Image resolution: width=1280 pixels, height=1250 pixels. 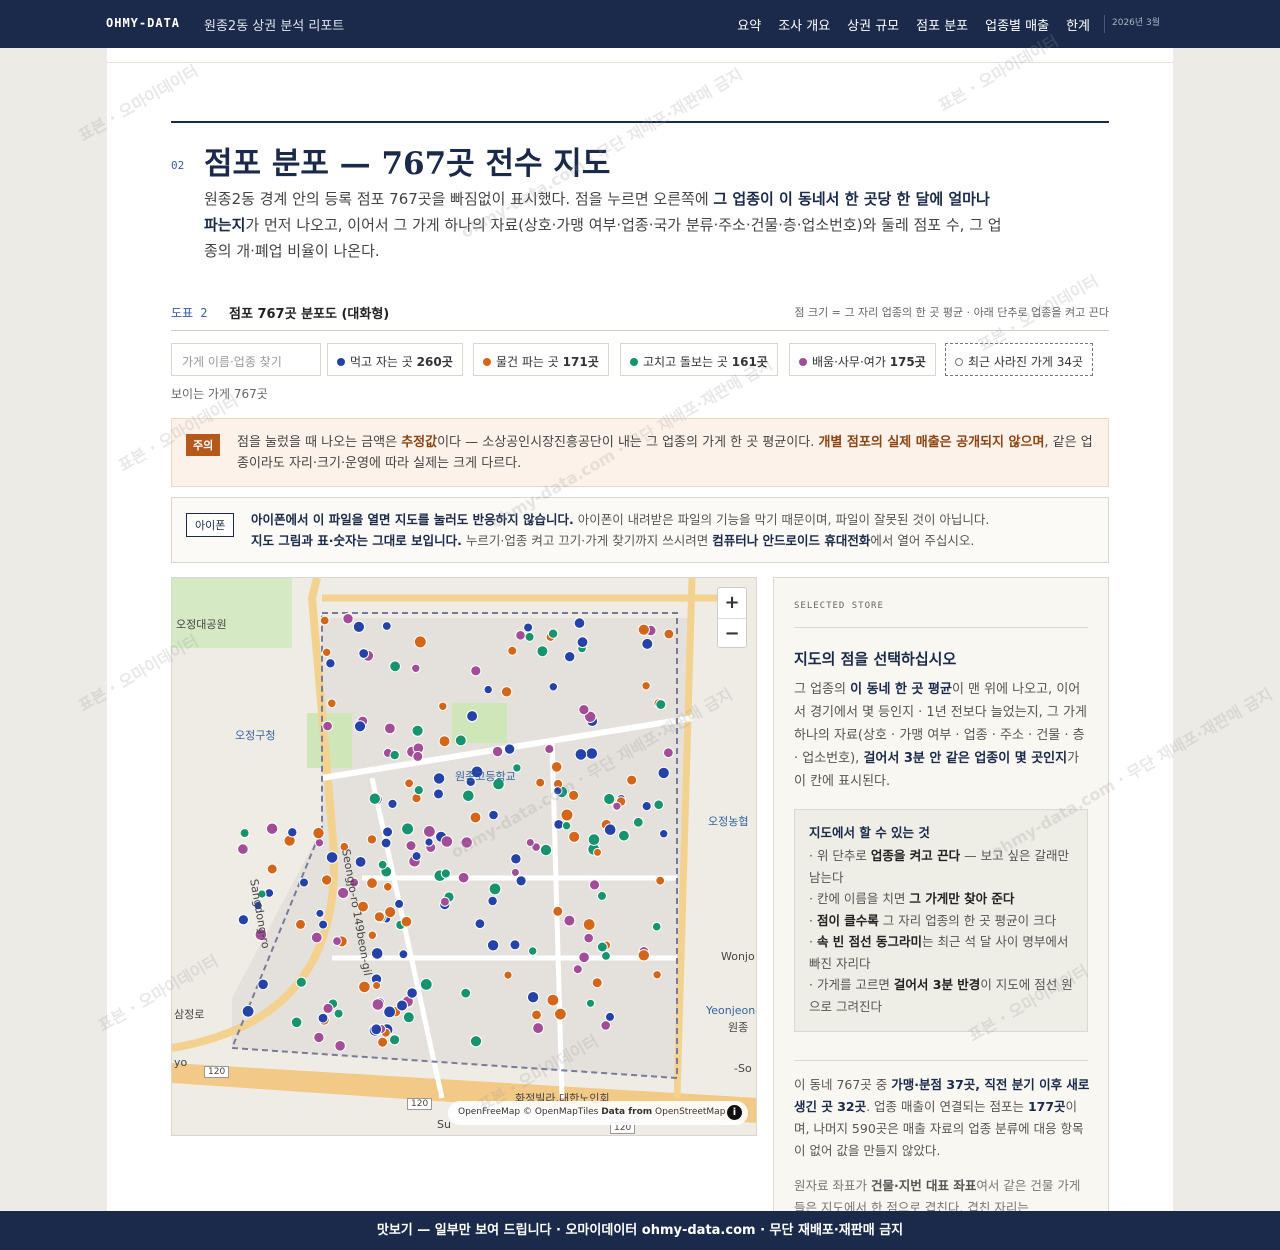 What do you see at coordinates (143, 23) in the screenshot?
I see `brand-logo: OHMY-DATA` at bounding box center [143, 23].